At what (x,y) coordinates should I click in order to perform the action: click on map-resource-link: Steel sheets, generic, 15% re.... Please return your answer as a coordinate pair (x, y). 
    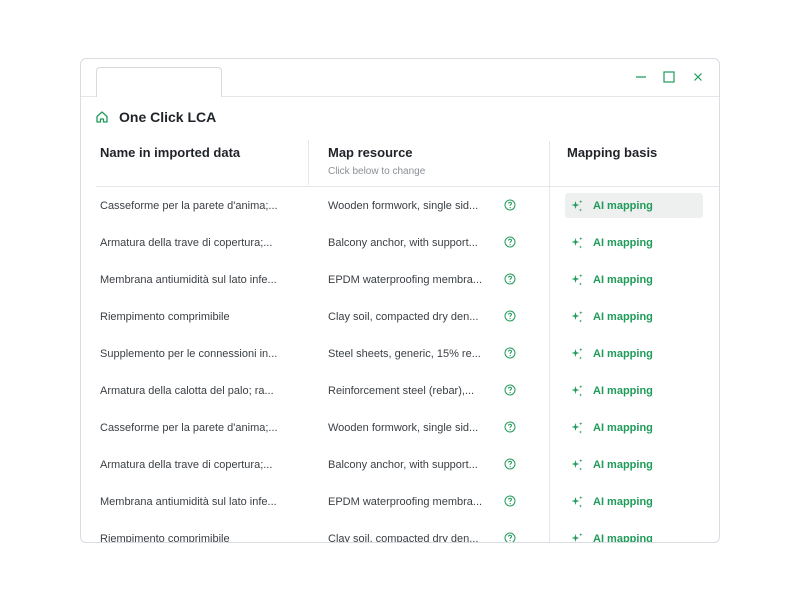
    Looking at the image, I should click on (404, 354).